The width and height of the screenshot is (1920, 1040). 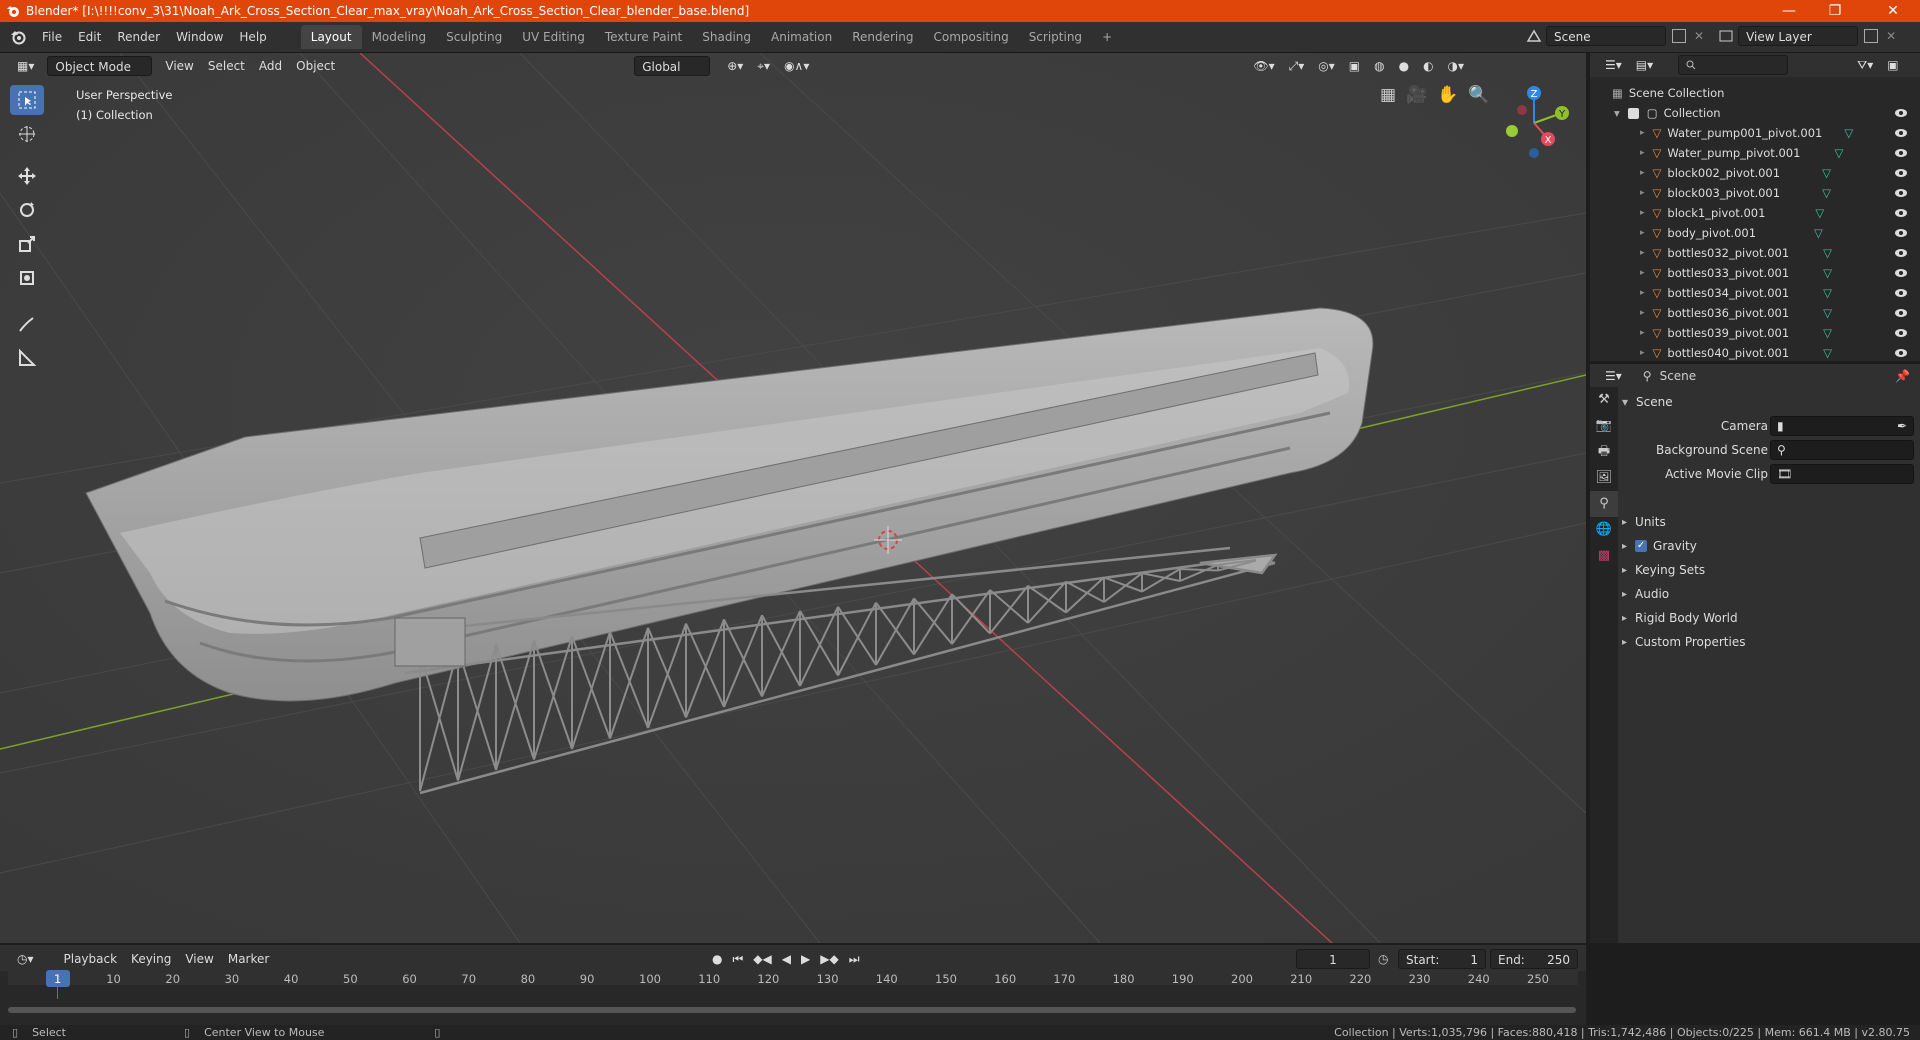 What do you see at coordinates (1770, 594) in the screenshot?
I see `properties-section-audio: ▸ Audio` at bounding box center [1770, 594].